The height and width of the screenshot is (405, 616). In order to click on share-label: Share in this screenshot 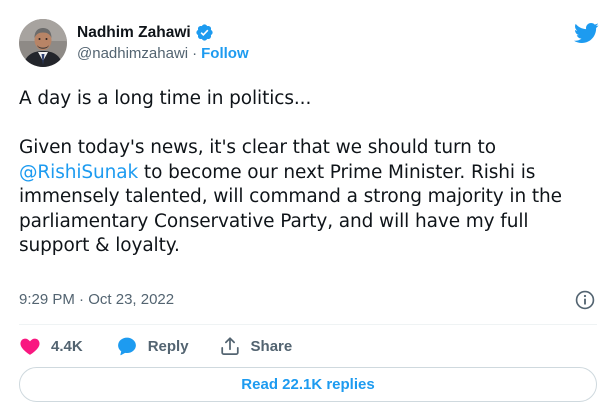, I will do `click(271, 346)`.